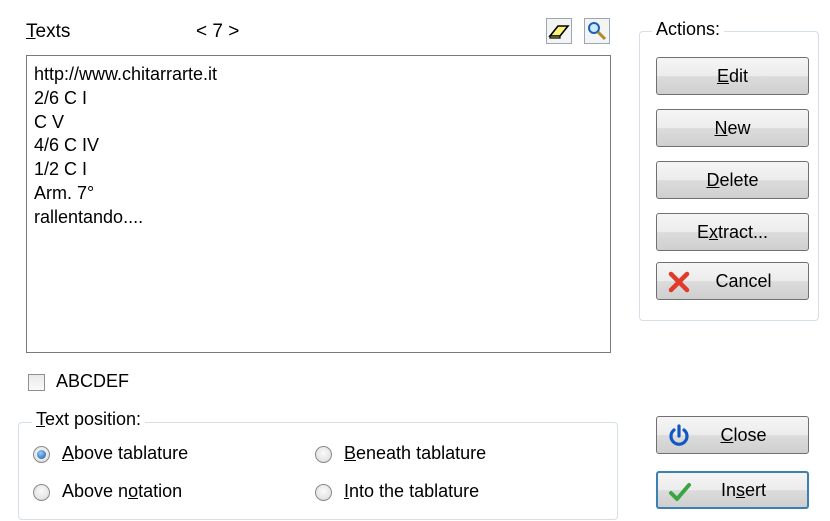 Image resolution: width=830 pixels, height=521 pixels. Describe the element at coordinates (411, 491) in the screenshot. I see `radio-into-tablature-label: Into the tablature` at that location.